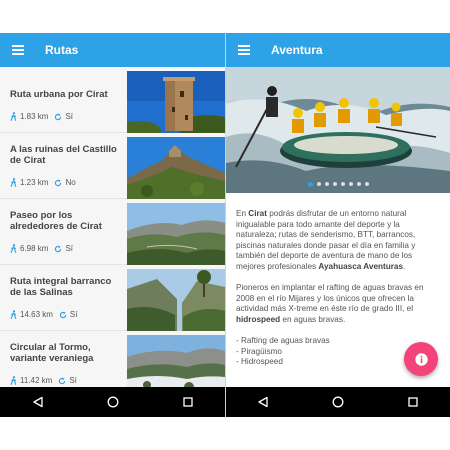 The image size is (450, 450). What do you see at coordinates (36, 314) in the screenshot?
I see `route-distance: 14.63 km` at bounding box center [36, 314].